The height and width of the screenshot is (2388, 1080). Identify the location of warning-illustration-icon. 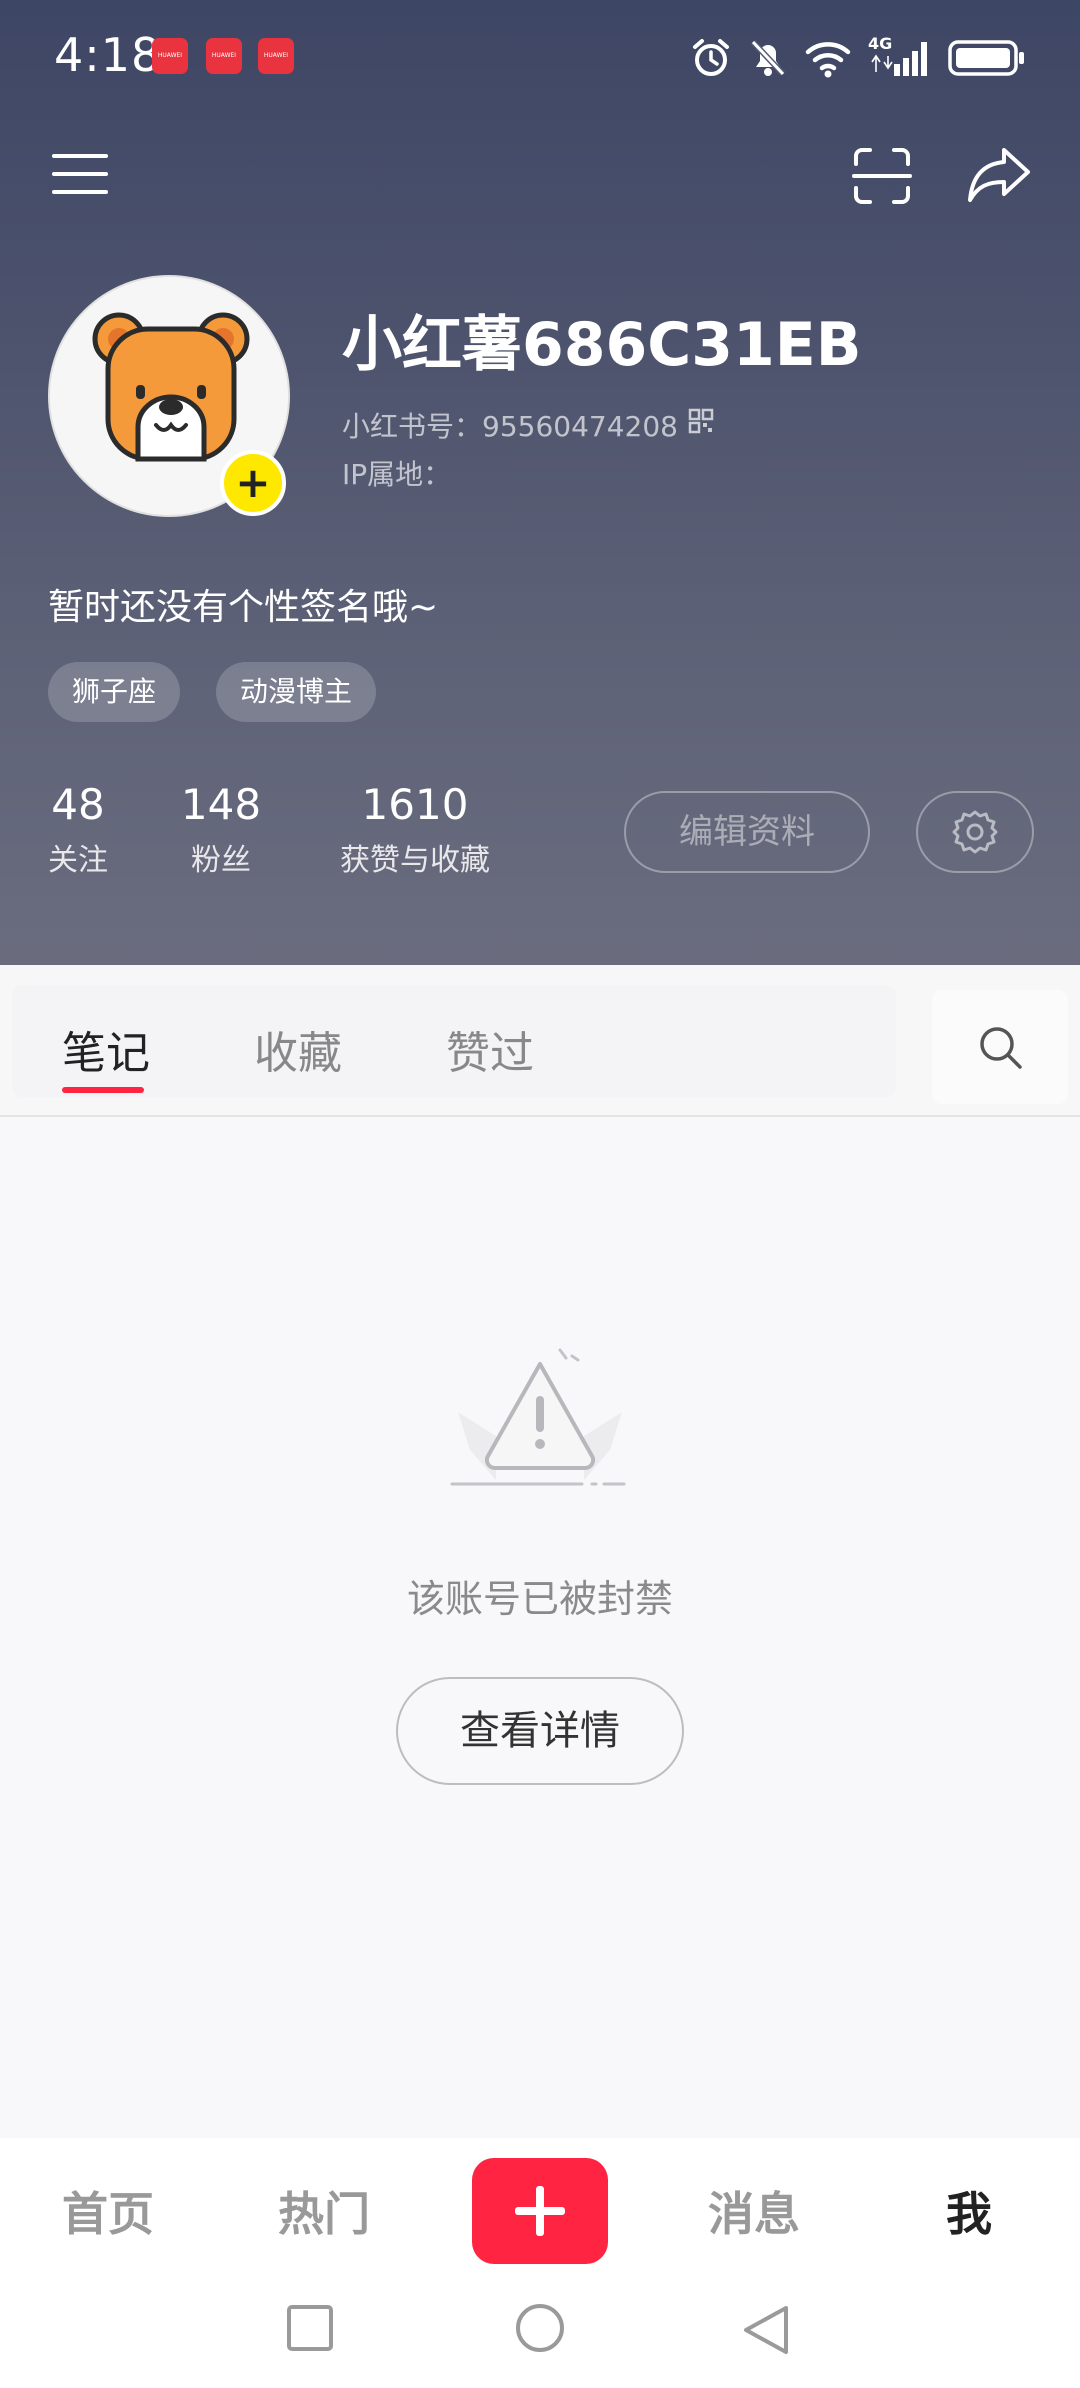
(540, 1417).